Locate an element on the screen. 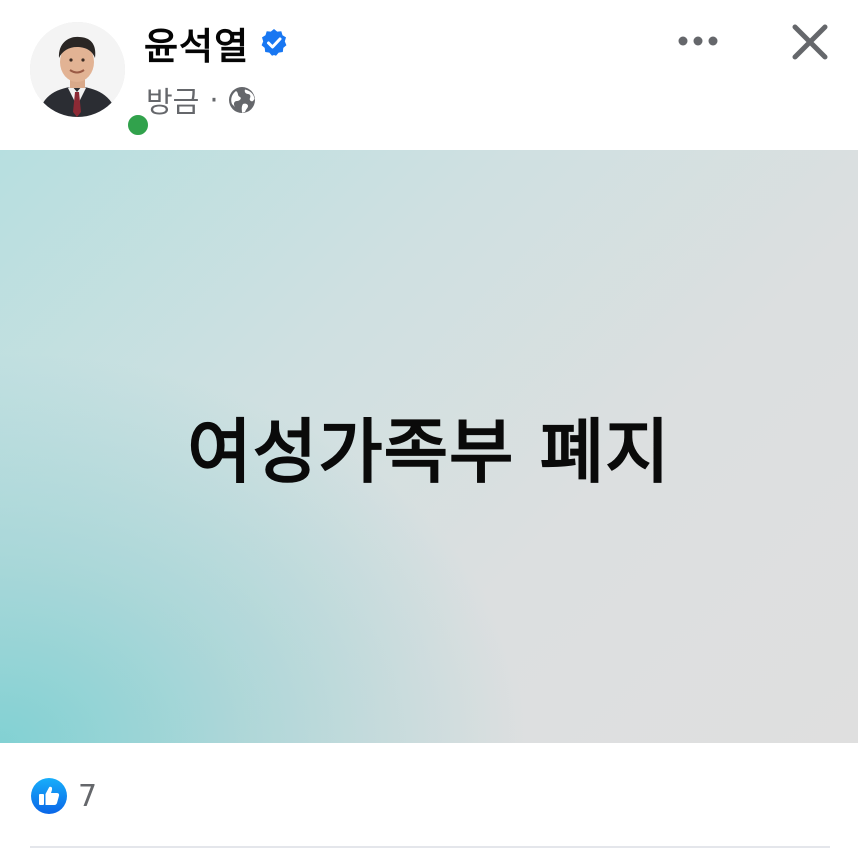 This screenshot has width=858, height=856. like-count: 7 is located at coordinates (88, 796).